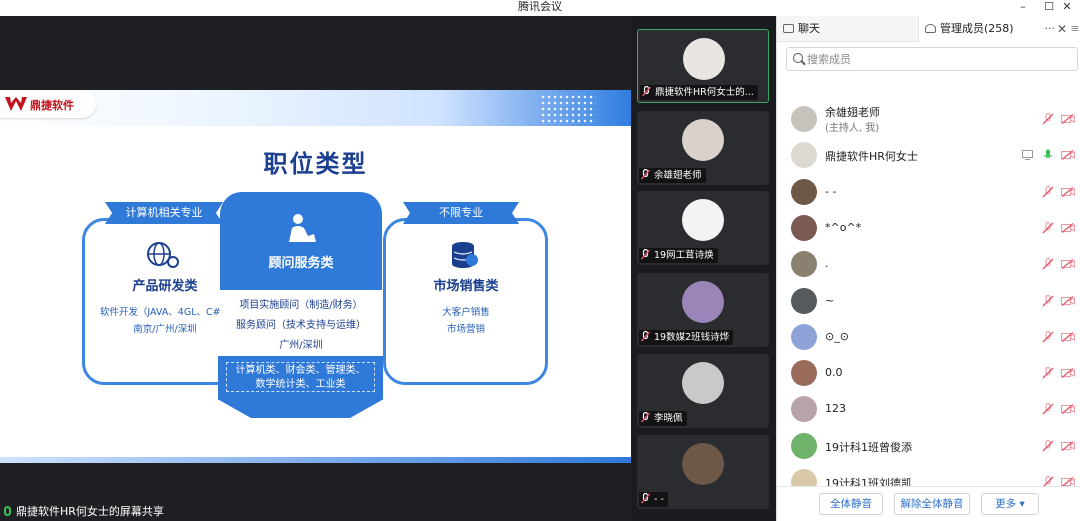 The width and height of the screenshot is (1080, 521). I want to click on member-row: - -, so click(928, 192).